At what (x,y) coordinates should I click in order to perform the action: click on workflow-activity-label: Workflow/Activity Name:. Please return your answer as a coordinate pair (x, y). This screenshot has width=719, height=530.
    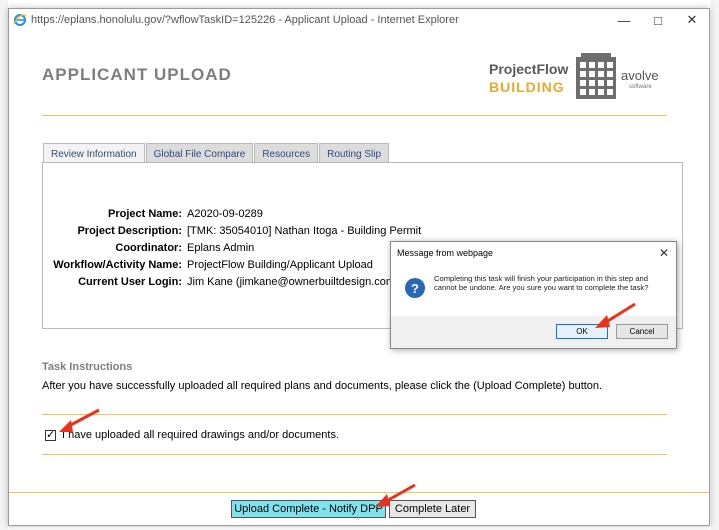
    Looking at the image, I should click on (117, 265).